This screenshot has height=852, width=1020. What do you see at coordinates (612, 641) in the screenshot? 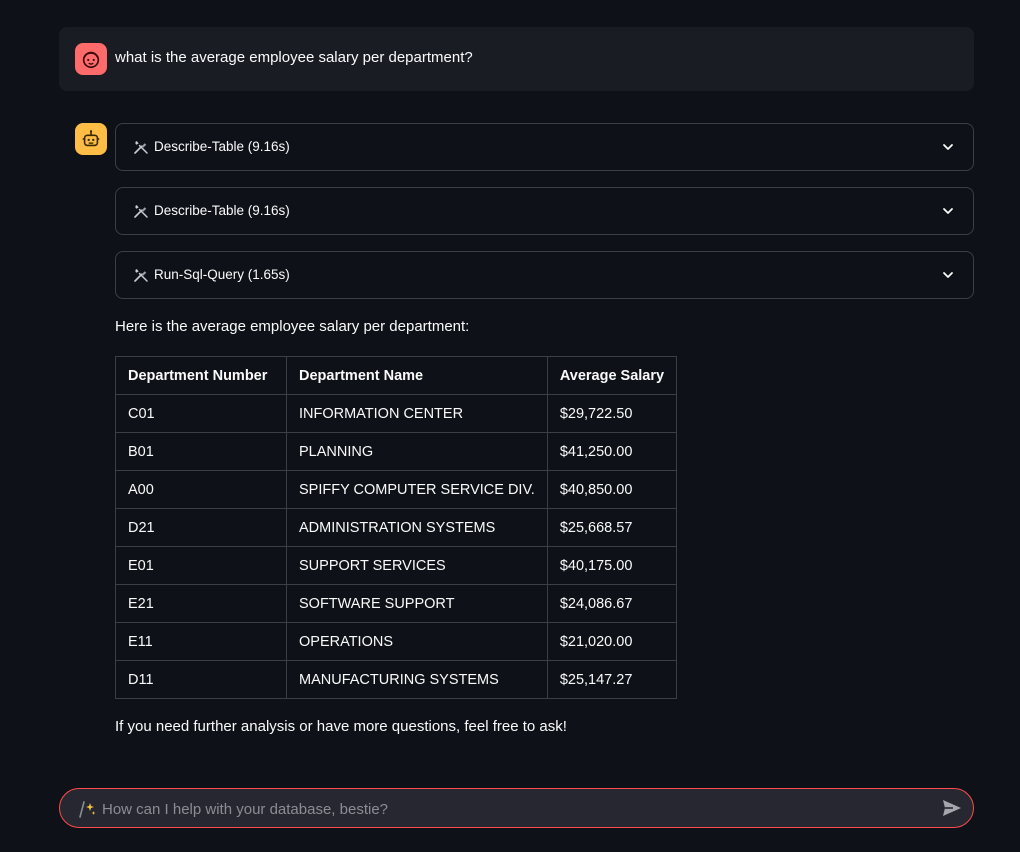
I see `average-salary-cell: $21,020.00` at bounding box center [612, 641].